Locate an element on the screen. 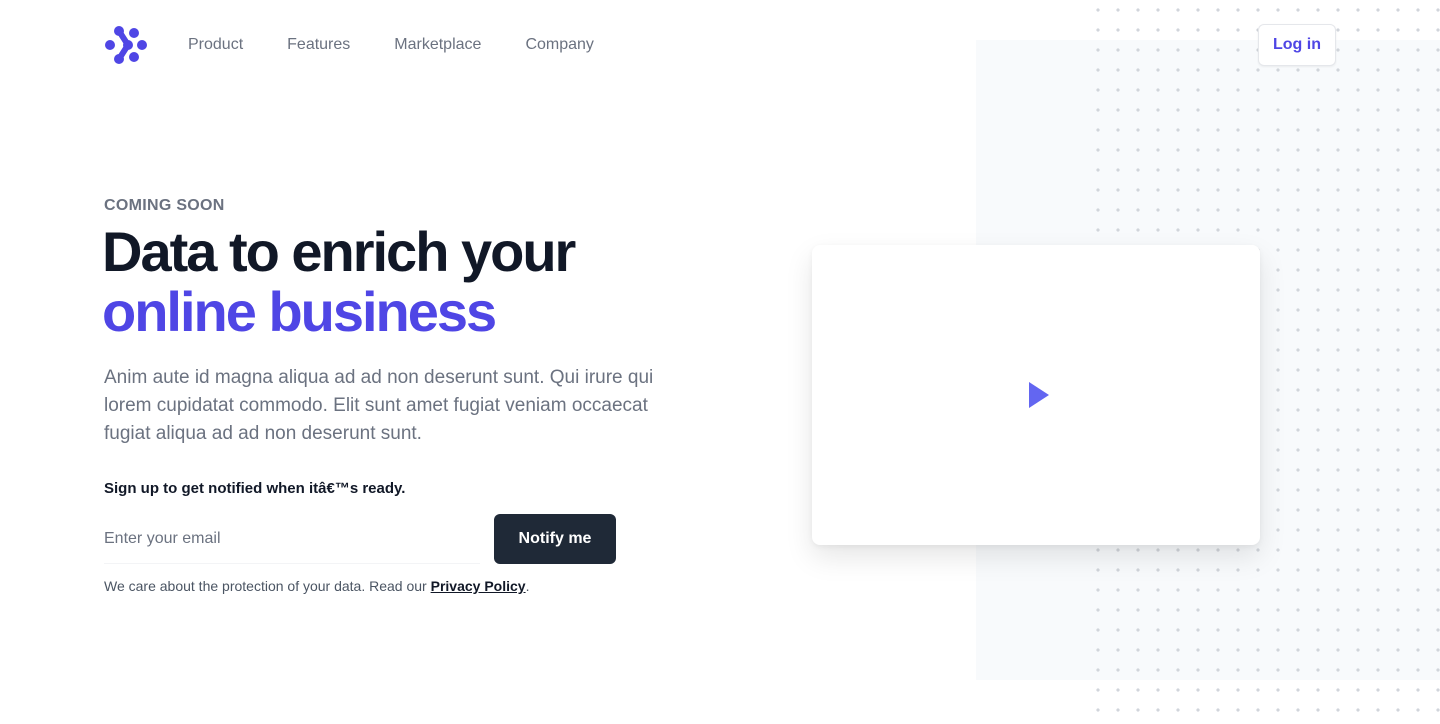  nav-links: Product Features Marketplace Company is located at coordinates (391, 45).